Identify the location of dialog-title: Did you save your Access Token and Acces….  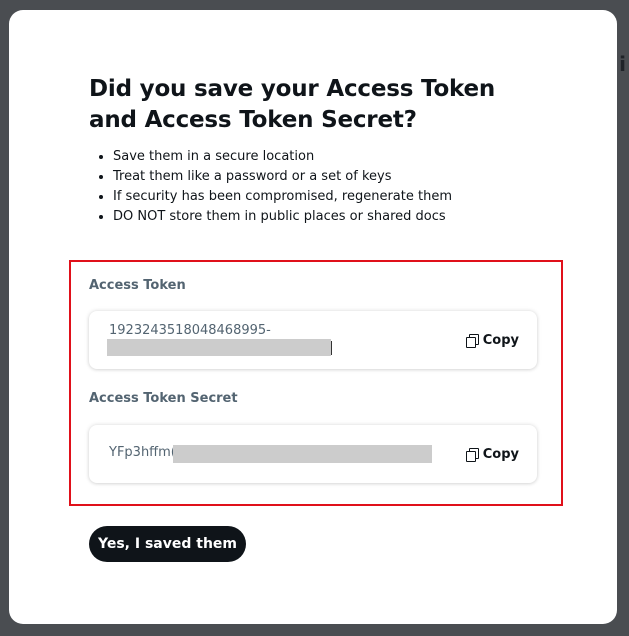
(292, 104).